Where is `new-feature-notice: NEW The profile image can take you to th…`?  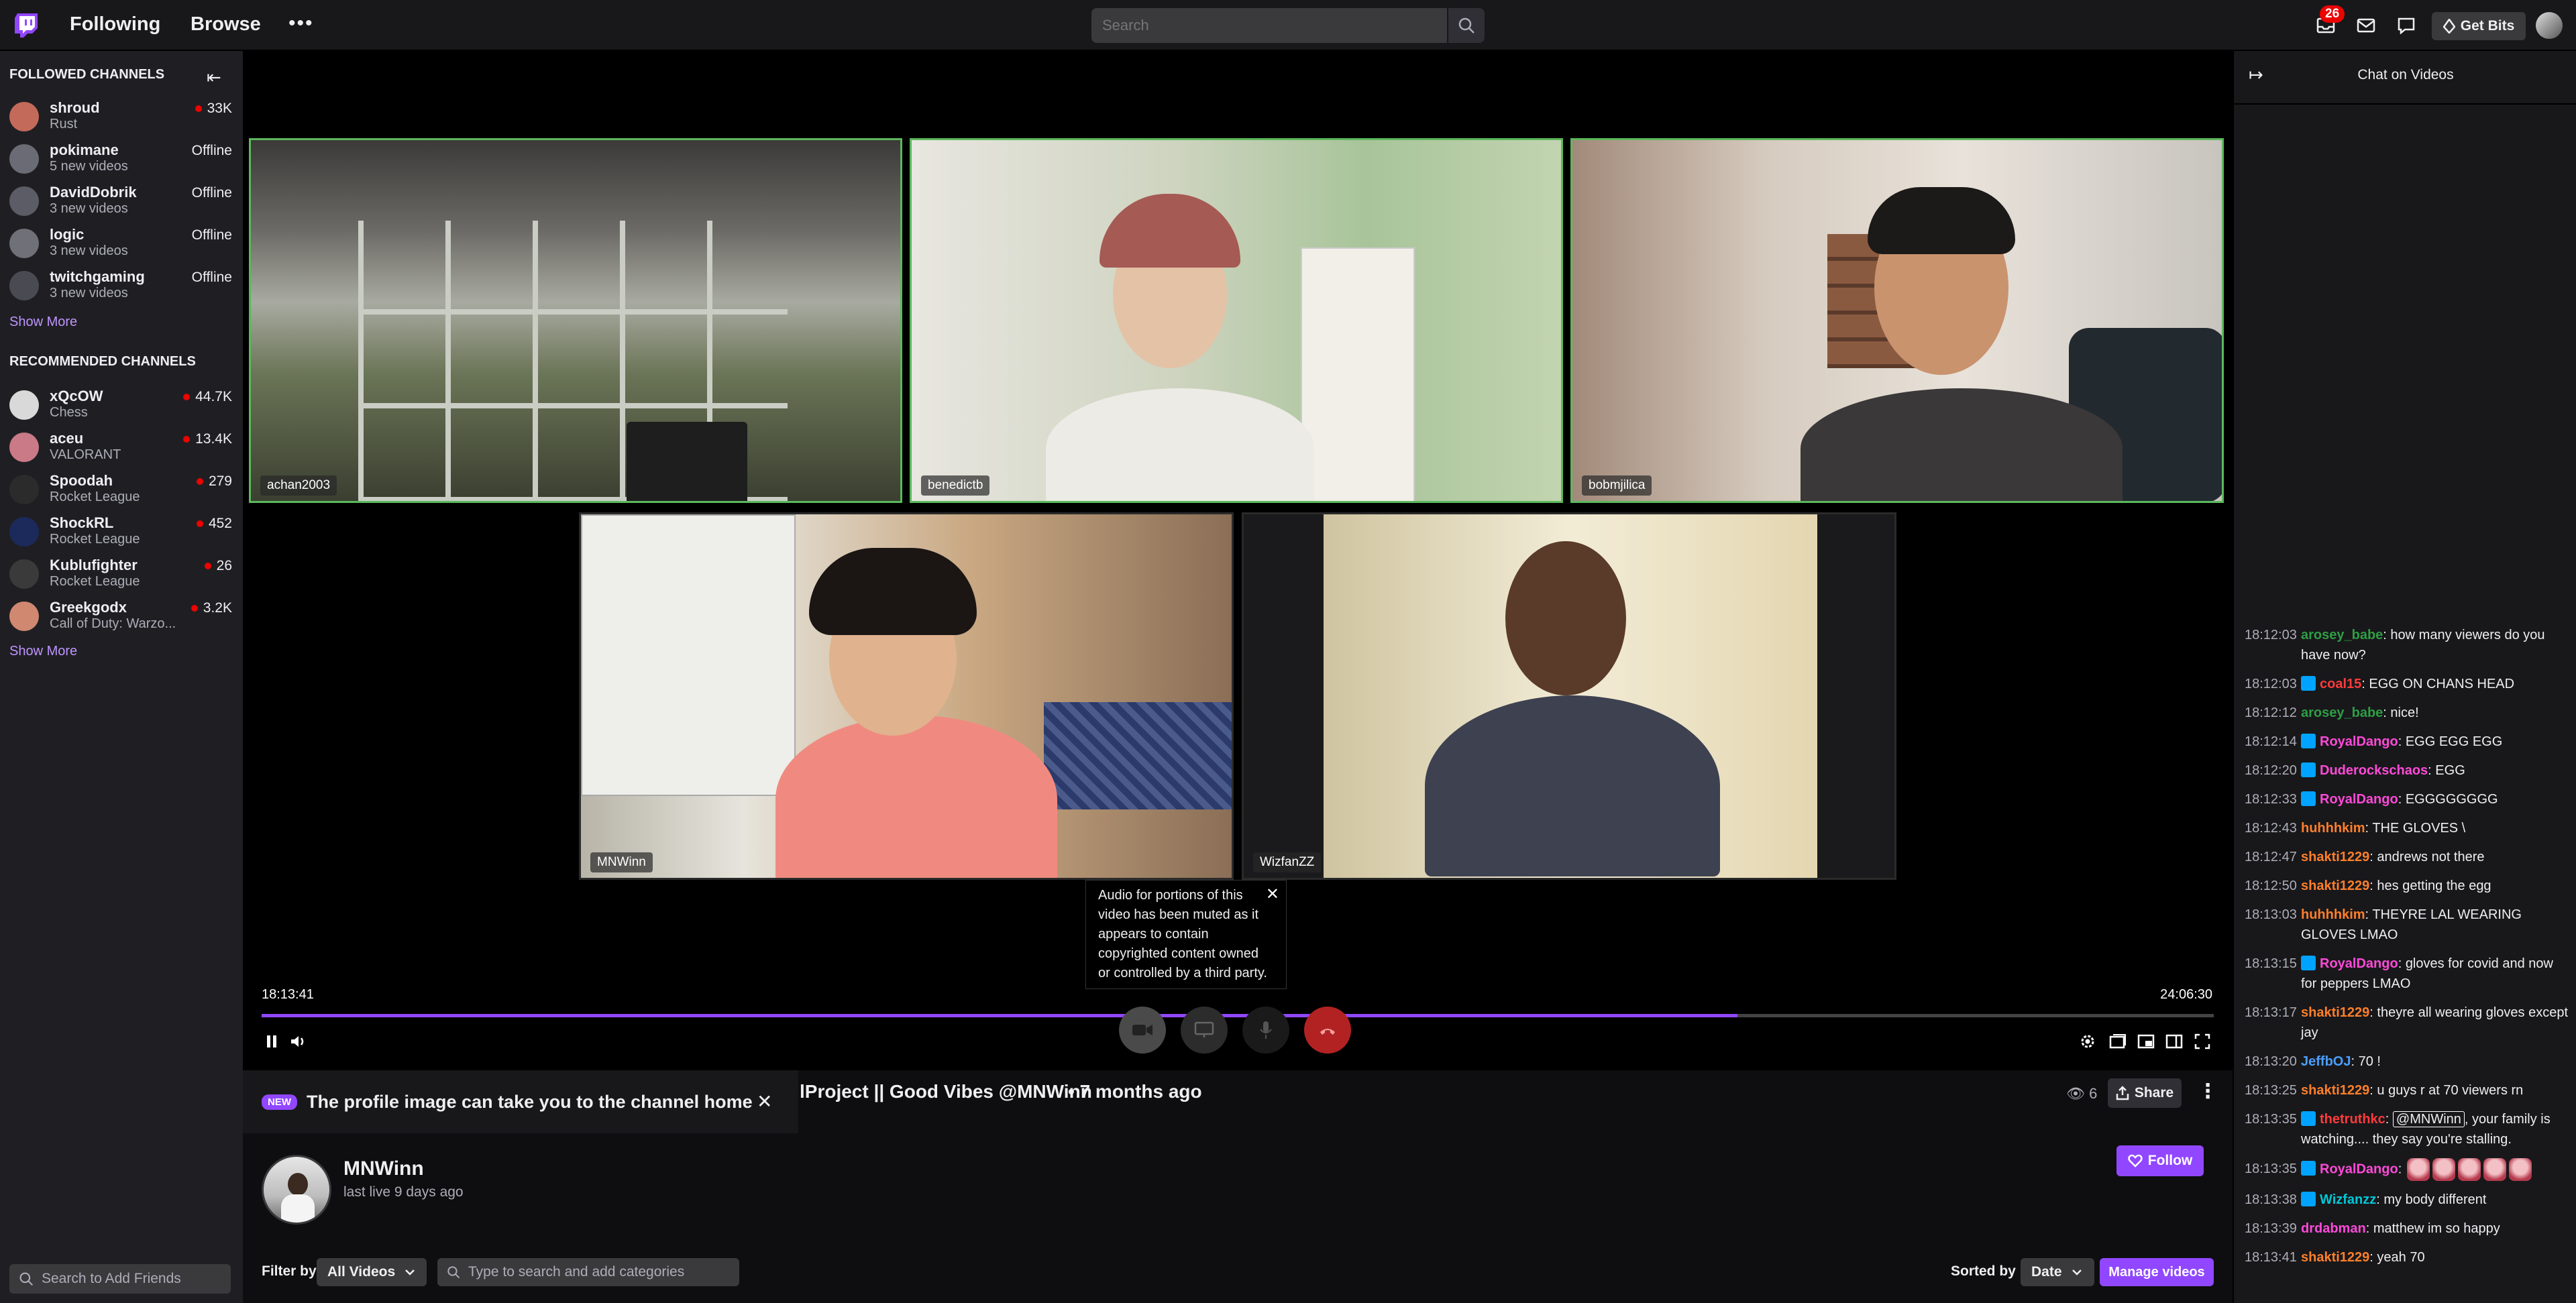
new-feature-notice: NEW The profile image can take you to th… is located at coordinates (520, 1101).